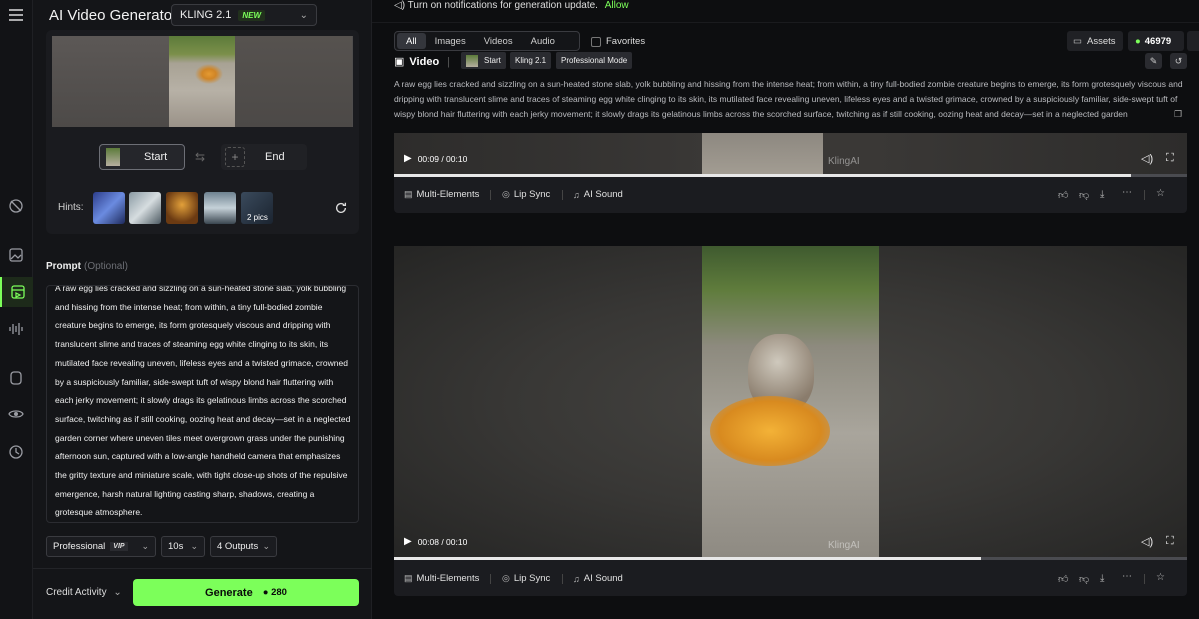 The image size is (1199, 619). Describe the element at coordinates (16, 414) in the screenshot. I see `nav-eye-icon` at that location.